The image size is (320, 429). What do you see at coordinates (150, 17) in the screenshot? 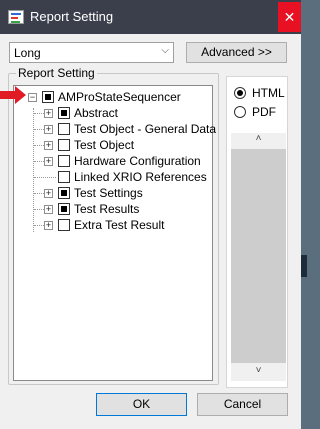
I see `title-bar: Report Setting ✕` at bounding box center [150, 17].